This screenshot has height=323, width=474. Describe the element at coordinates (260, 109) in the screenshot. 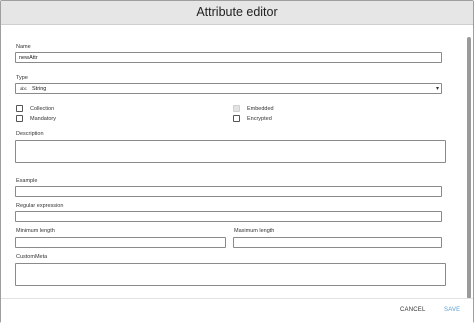

I see `embedded-label: Embedded` at that location.